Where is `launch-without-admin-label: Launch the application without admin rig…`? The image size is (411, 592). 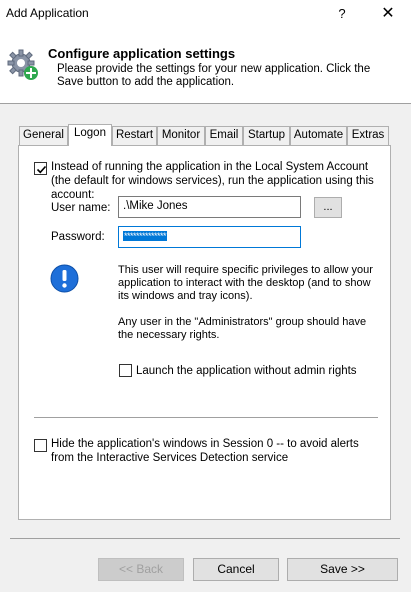 launch-without-admin-label: Launch the application without admin rig… is located at coordinates (246, 371).